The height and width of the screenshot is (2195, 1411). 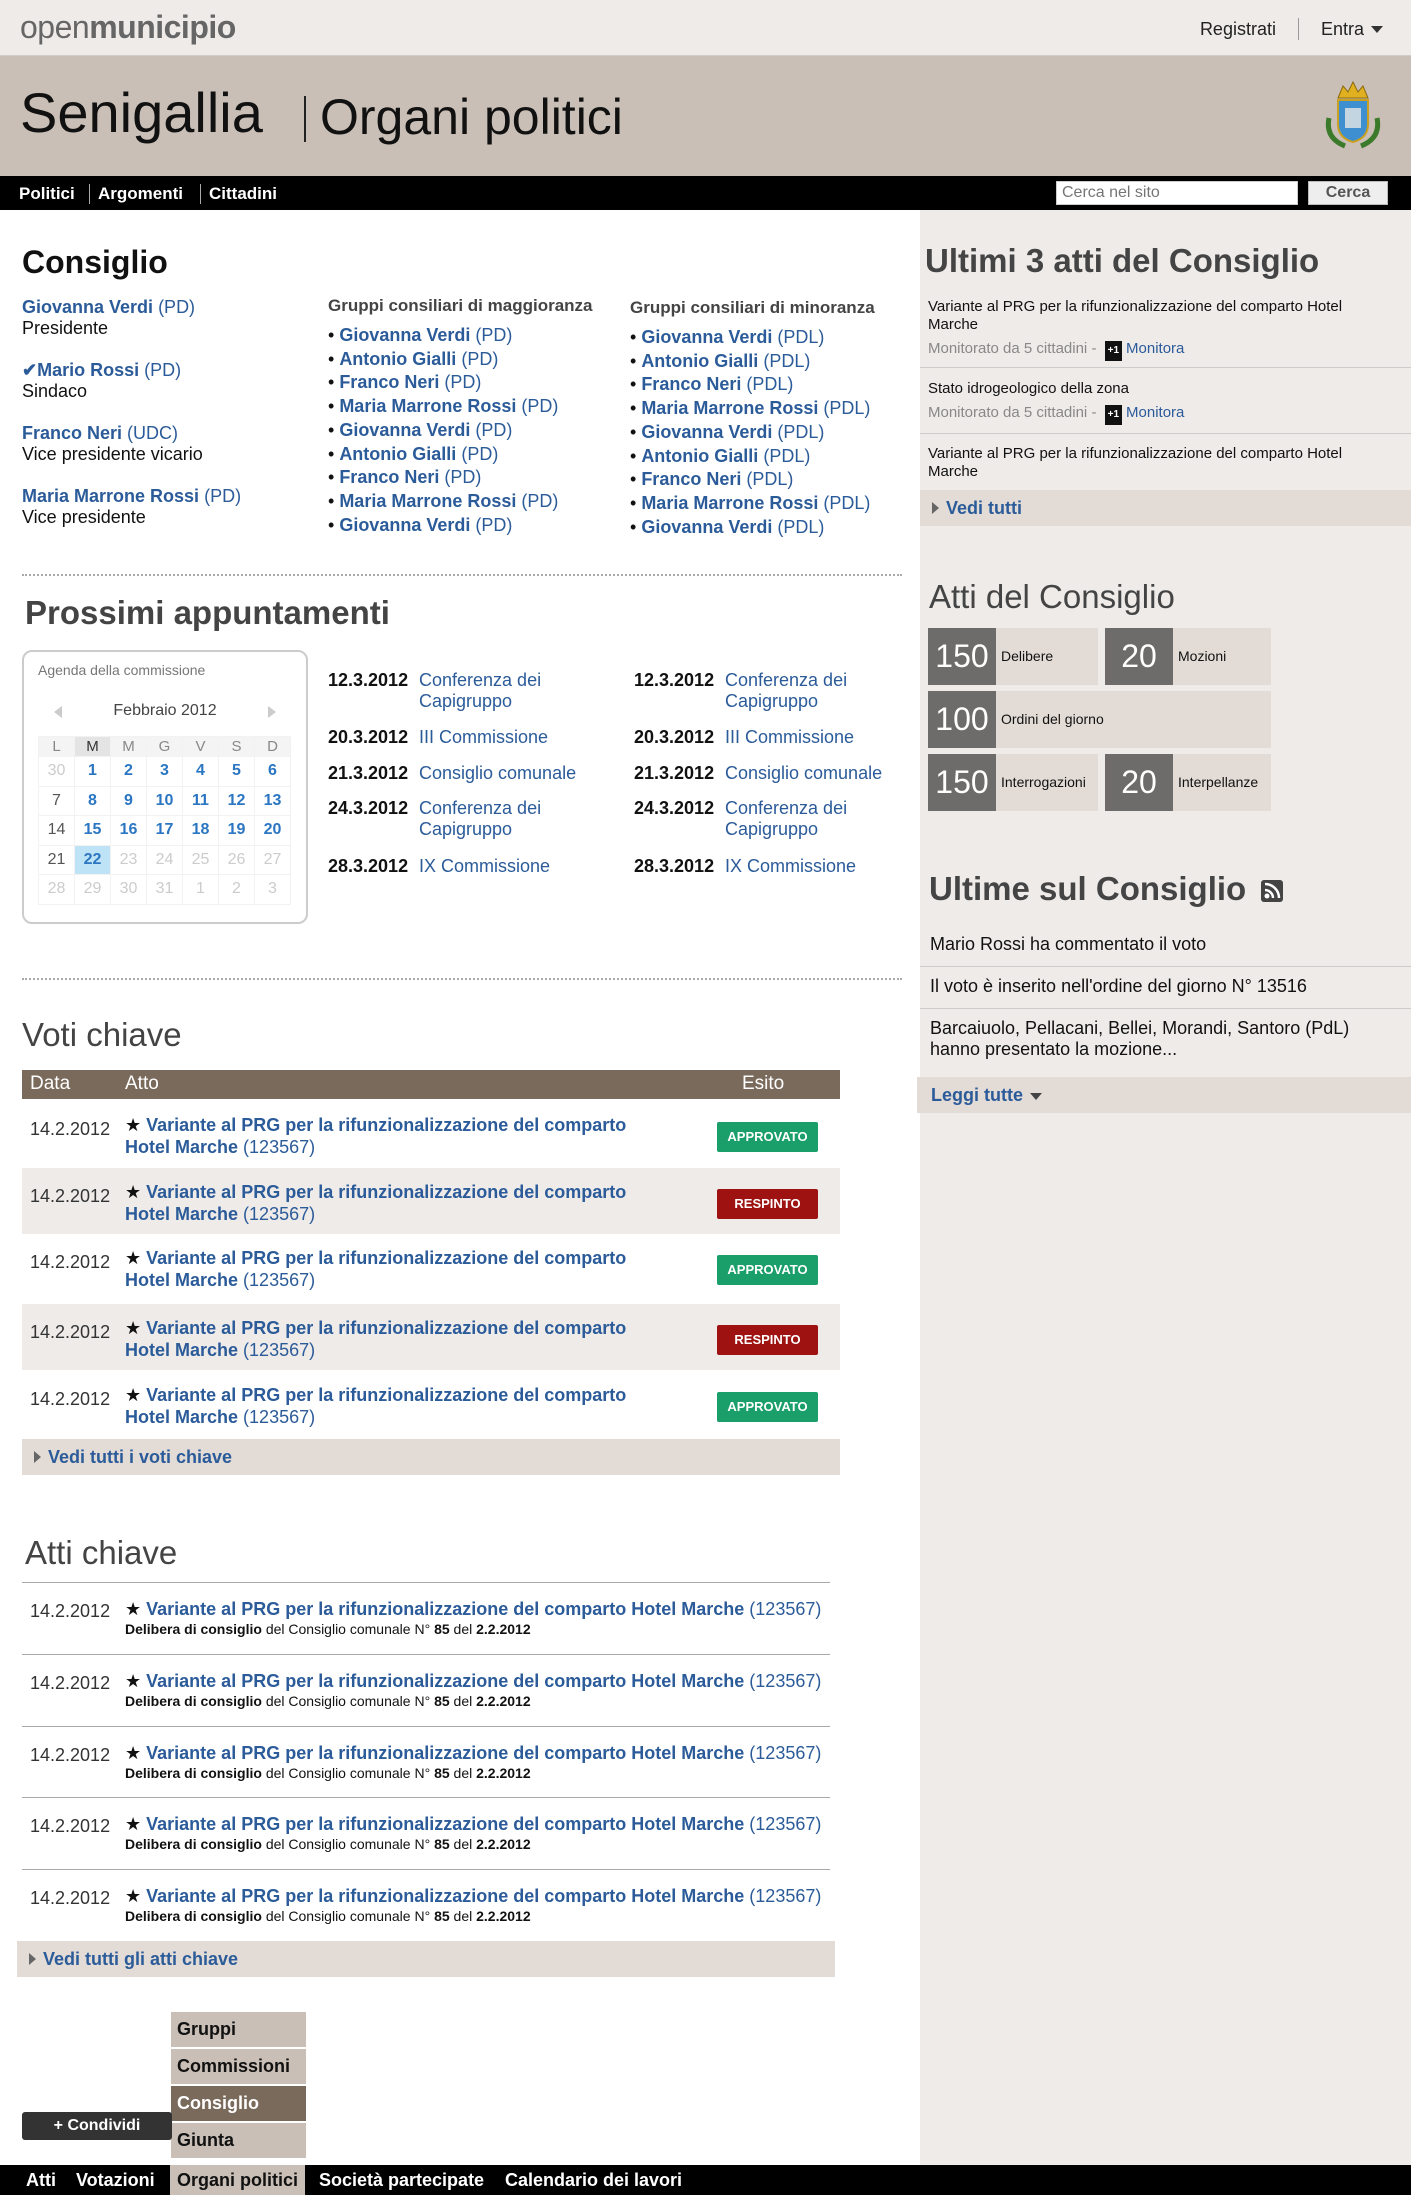 I want to click on see-all-acts-link: Vedi tutti gli atti chiave, so click(x=426, y=1959).